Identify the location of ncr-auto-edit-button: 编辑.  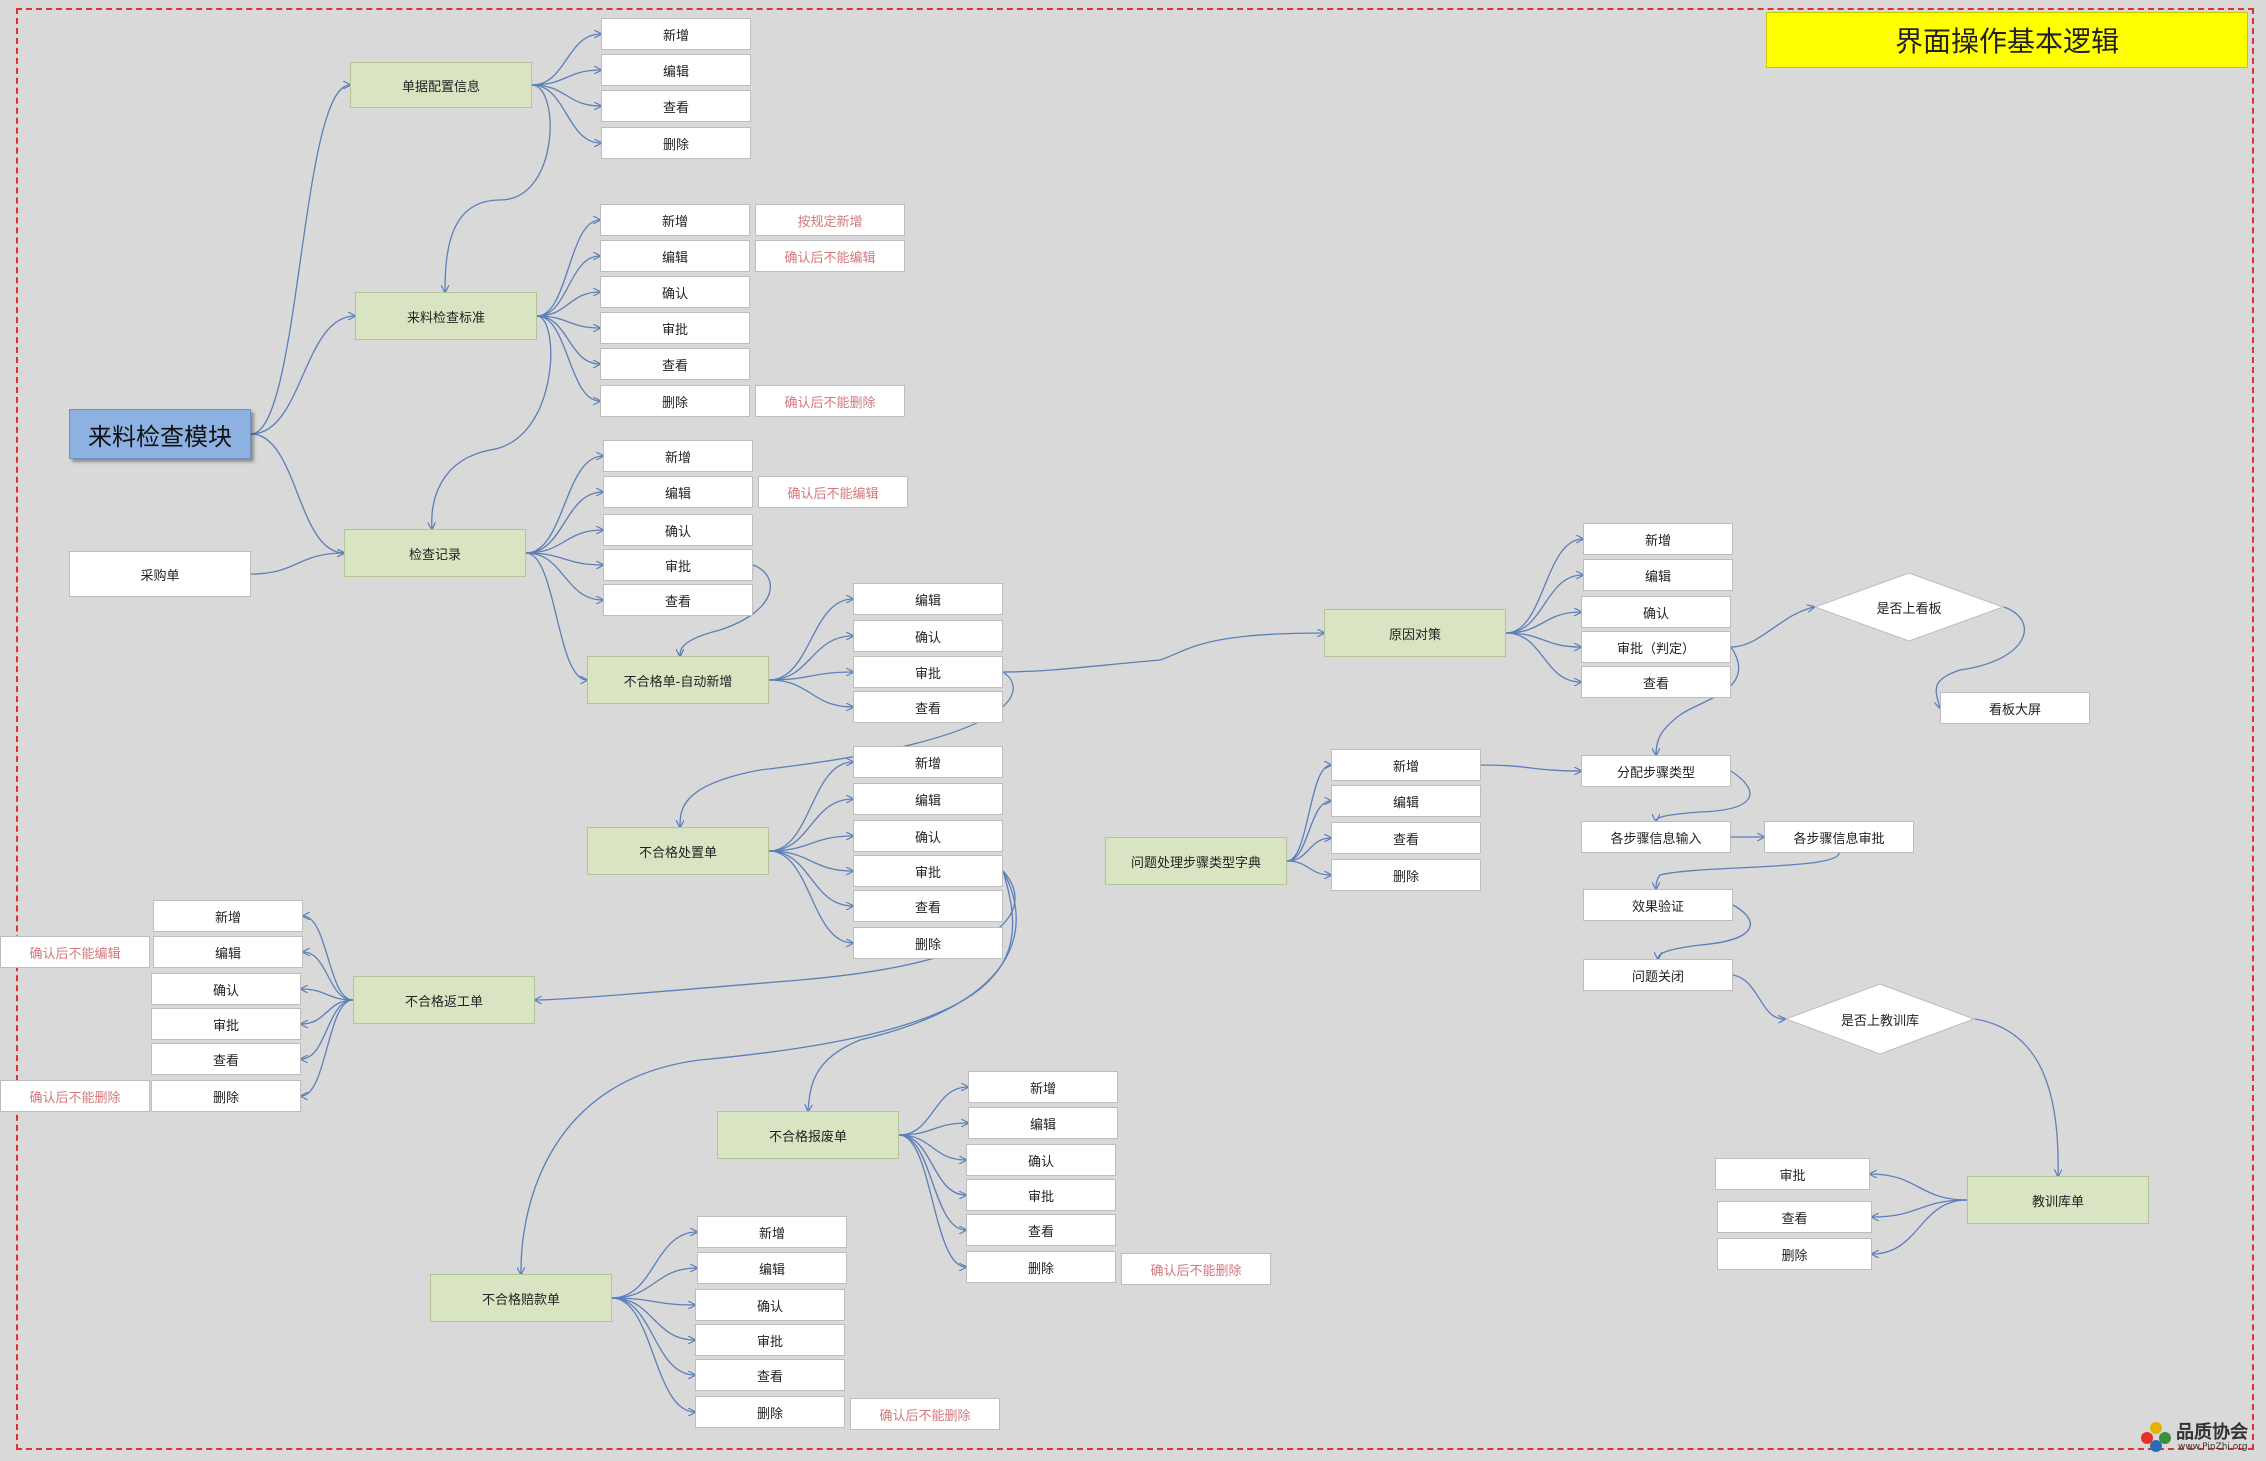
(928, 599).